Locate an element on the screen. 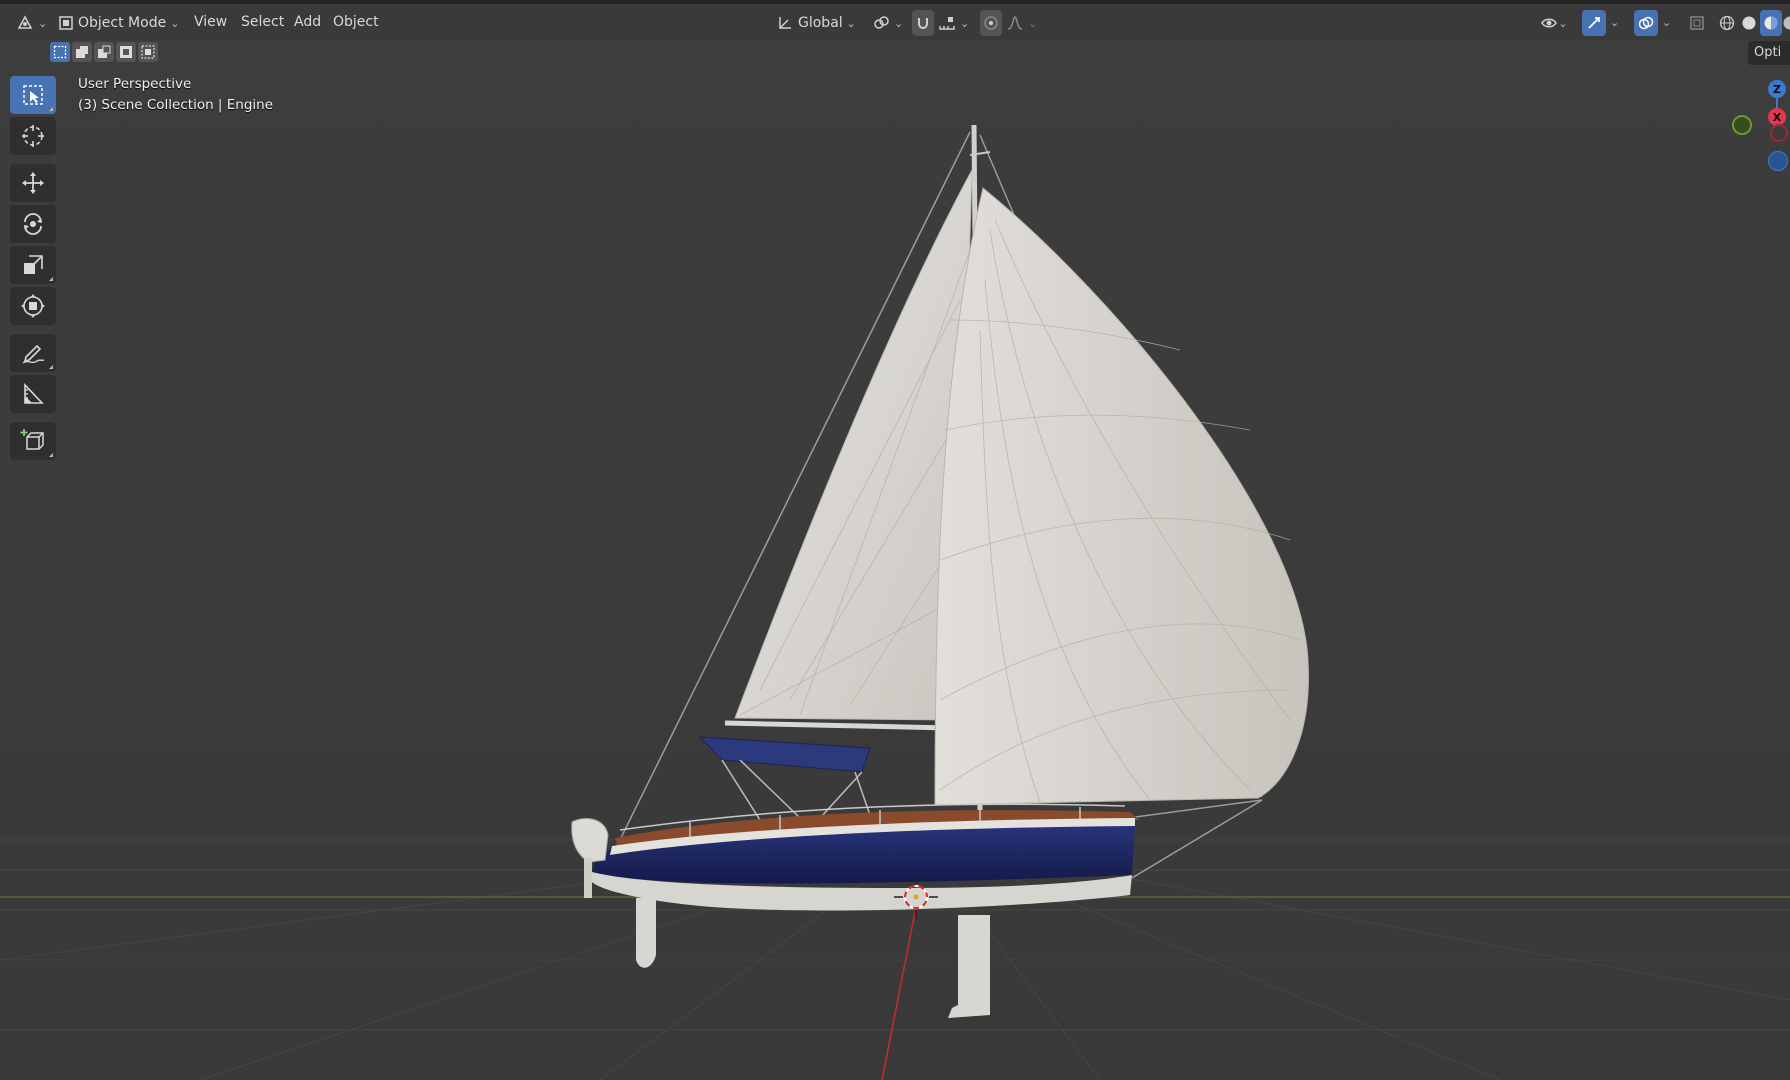 Image resolution: width=1790 pixels, height=1080 pixels. wireframe-shading-button is located at coordinates (1727, 23).